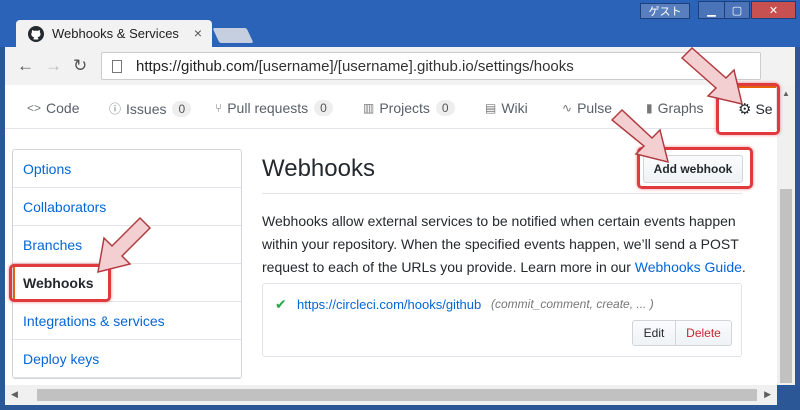 The height and width of the screenshot is (410, 800). Describe the element at coordinates (704, 333) in the screenshot. I see `delete-button: Delete` at that location.